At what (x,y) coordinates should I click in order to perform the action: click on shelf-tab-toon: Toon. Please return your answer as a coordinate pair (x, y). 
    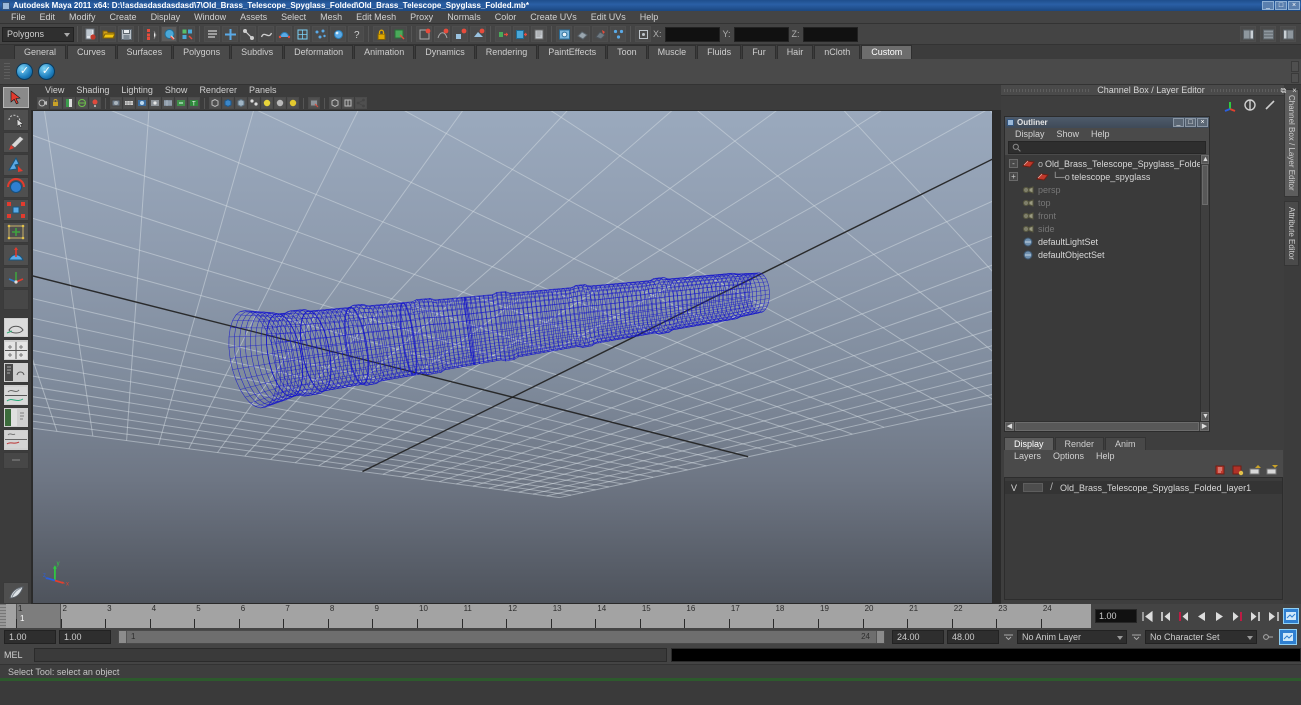
    Looking at the image, I should click on (627, 52).